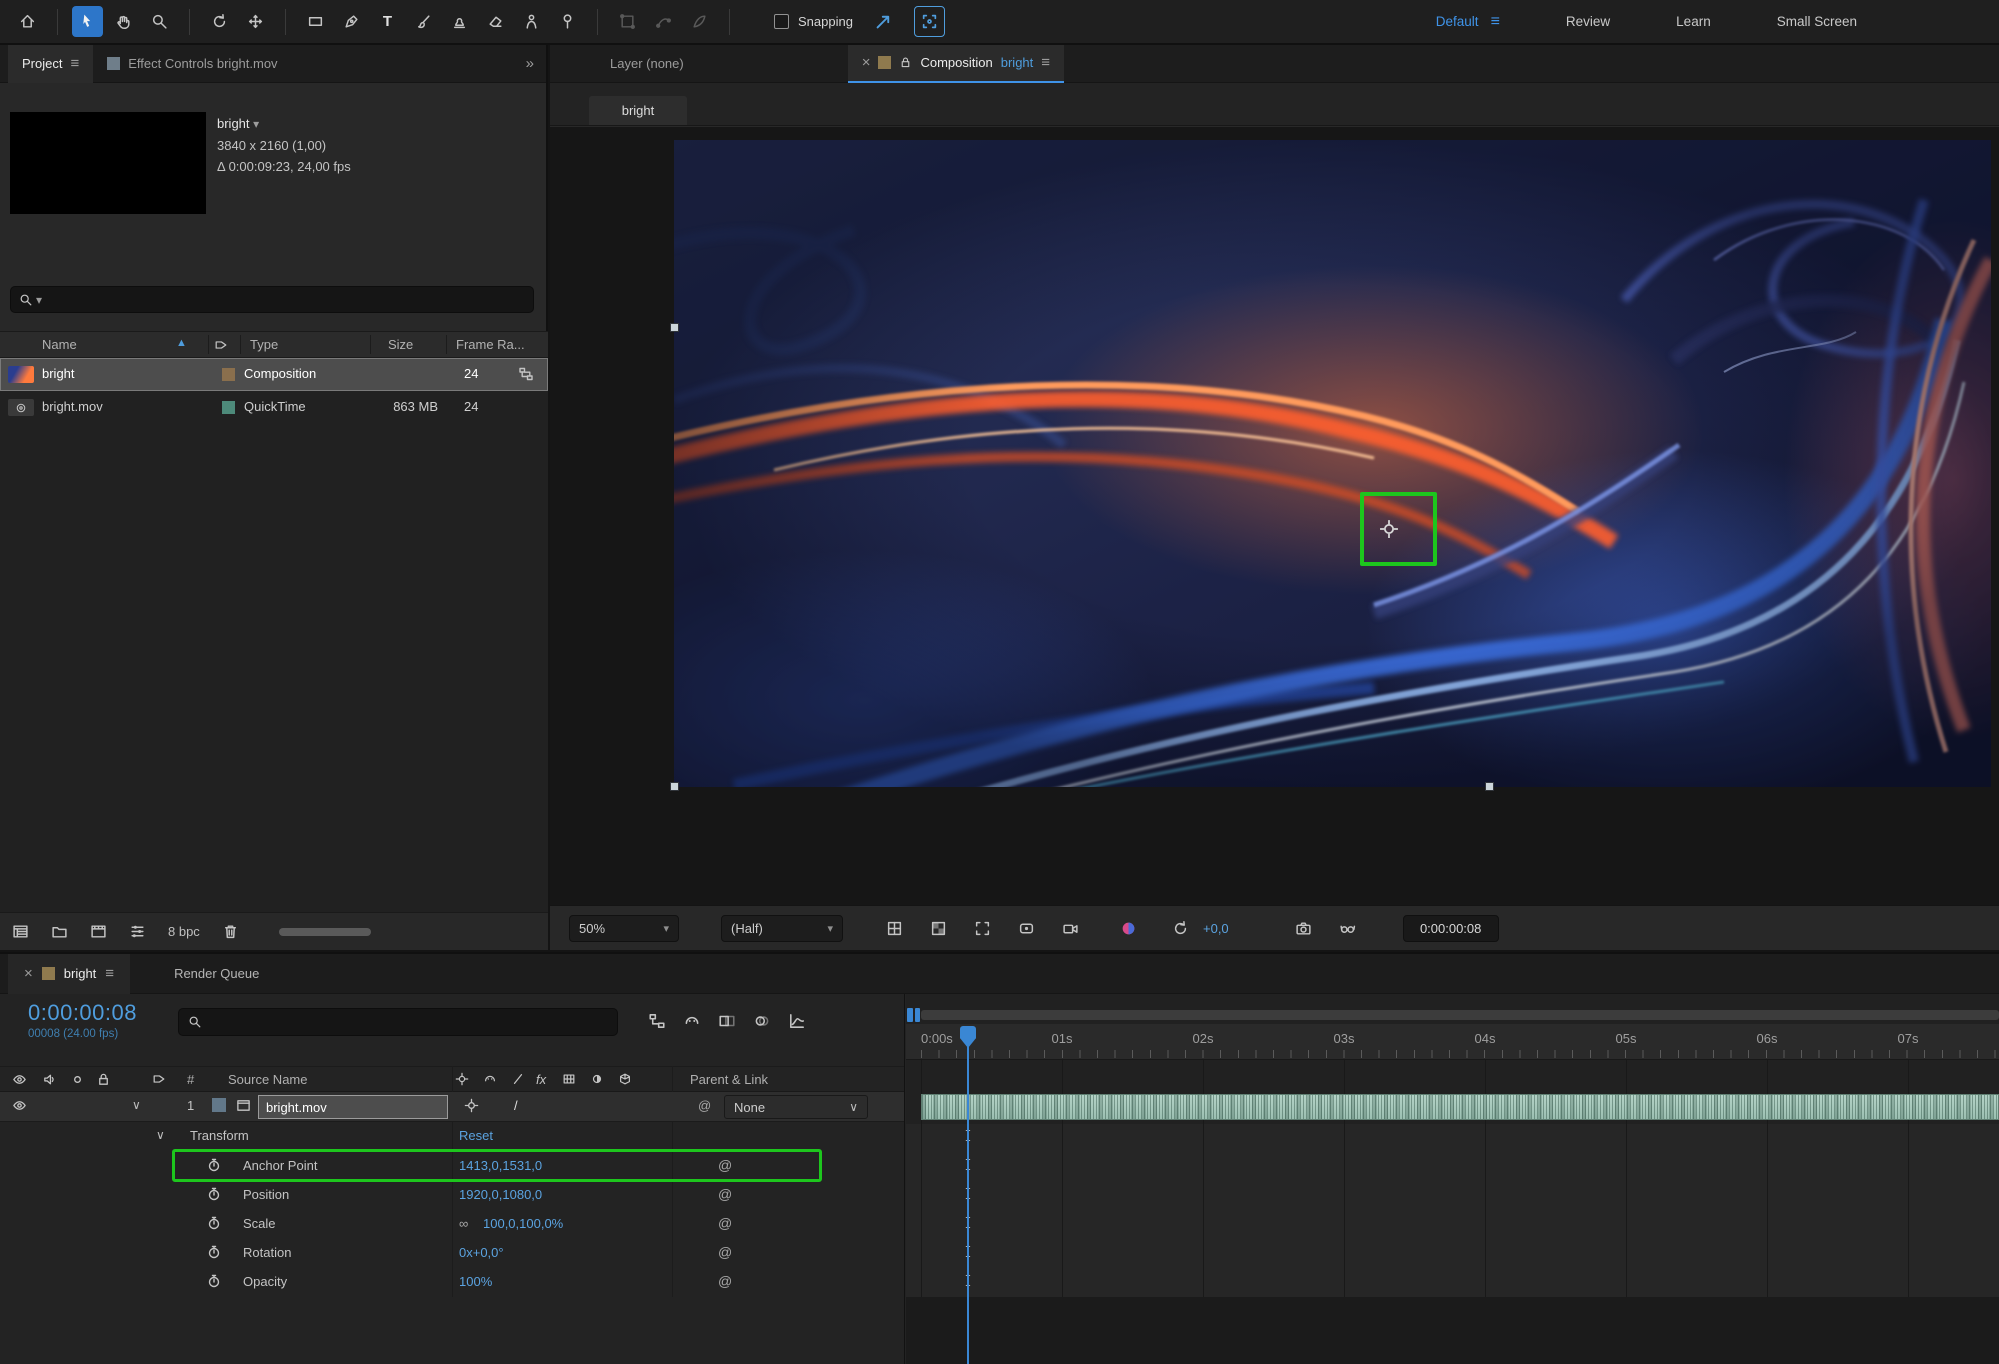 The height and width of the screenshot is (1364, 1999). What do you see at coordinates (883, 21) in the screenshot?
I see `snap-options-button` at bounding box center [883, 21].